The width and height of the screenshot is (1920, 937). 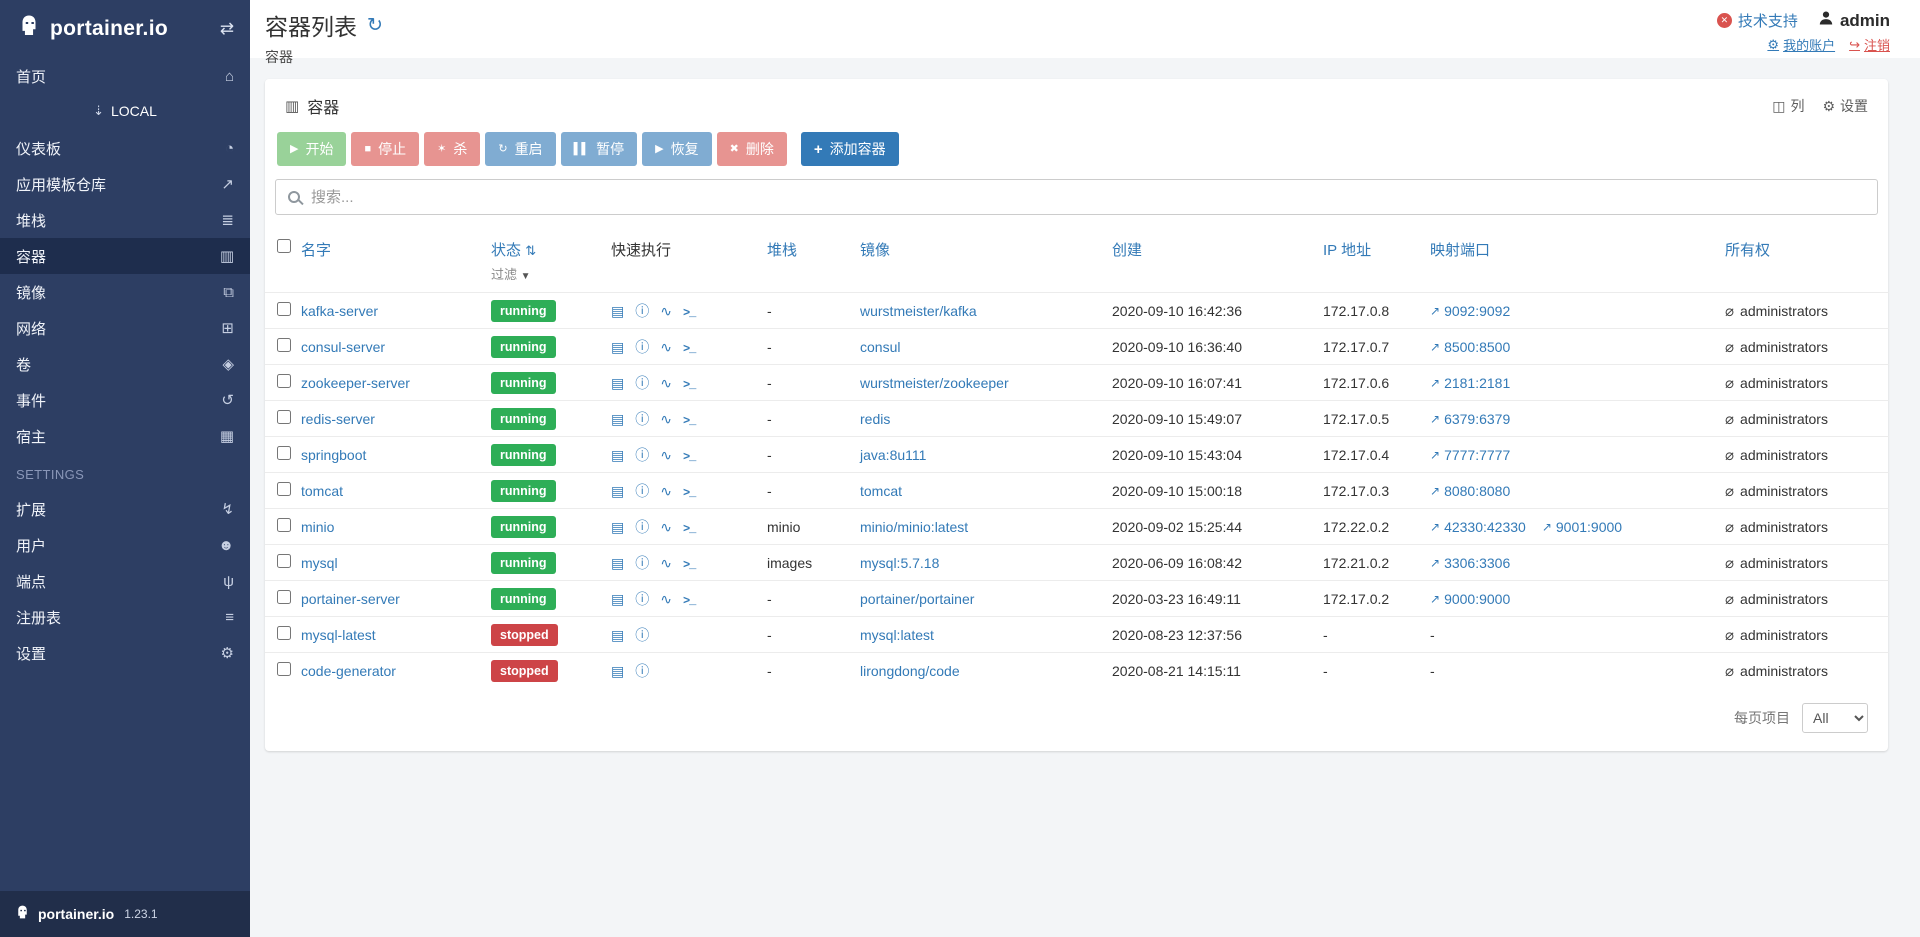 What do you see at coordinates (1854, 20) in the screenshot?
I see `user-menu: admin` at bounding box center [1854, 20].